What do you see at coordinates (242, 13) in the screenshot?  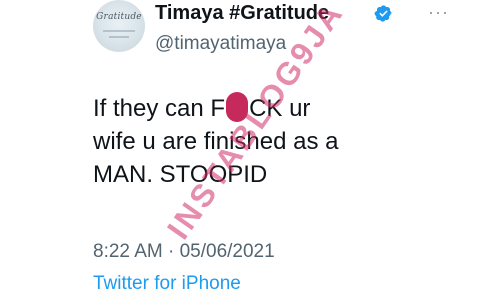 I see `display-name: Timaya #Gratitude` at bounding box center [242, 13].